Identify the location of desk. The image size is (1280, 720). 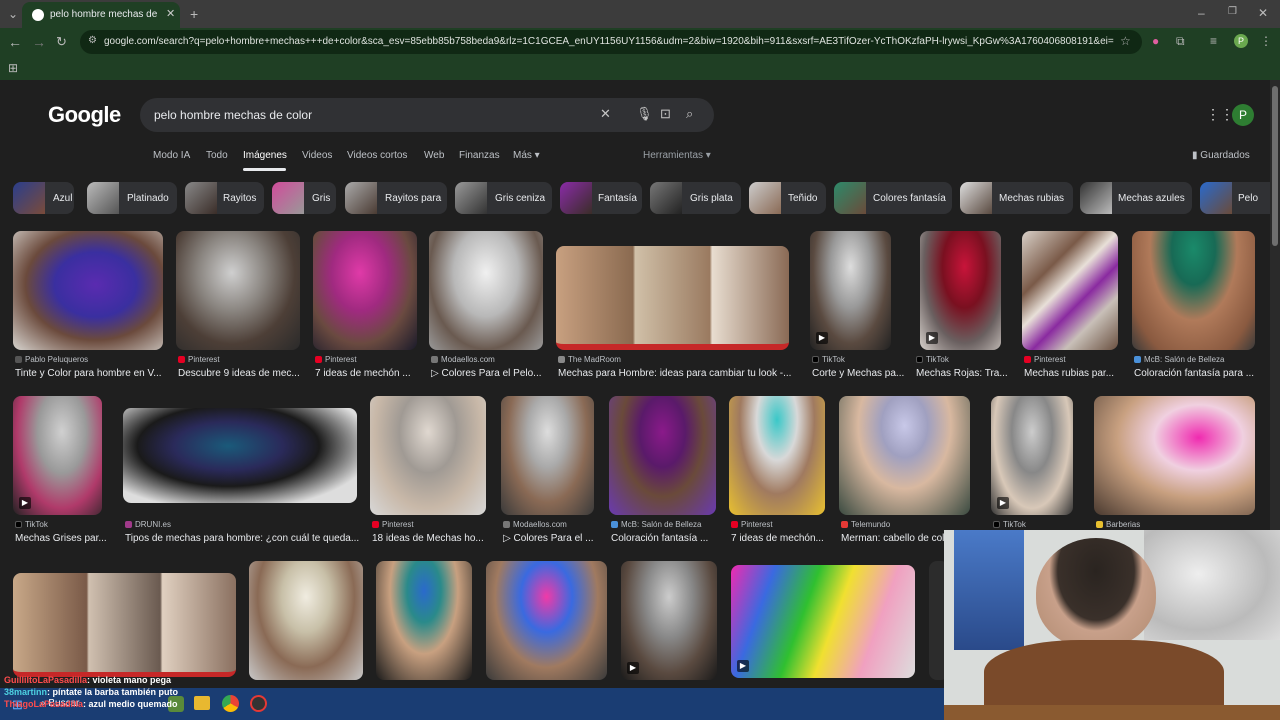
(1112, 712).